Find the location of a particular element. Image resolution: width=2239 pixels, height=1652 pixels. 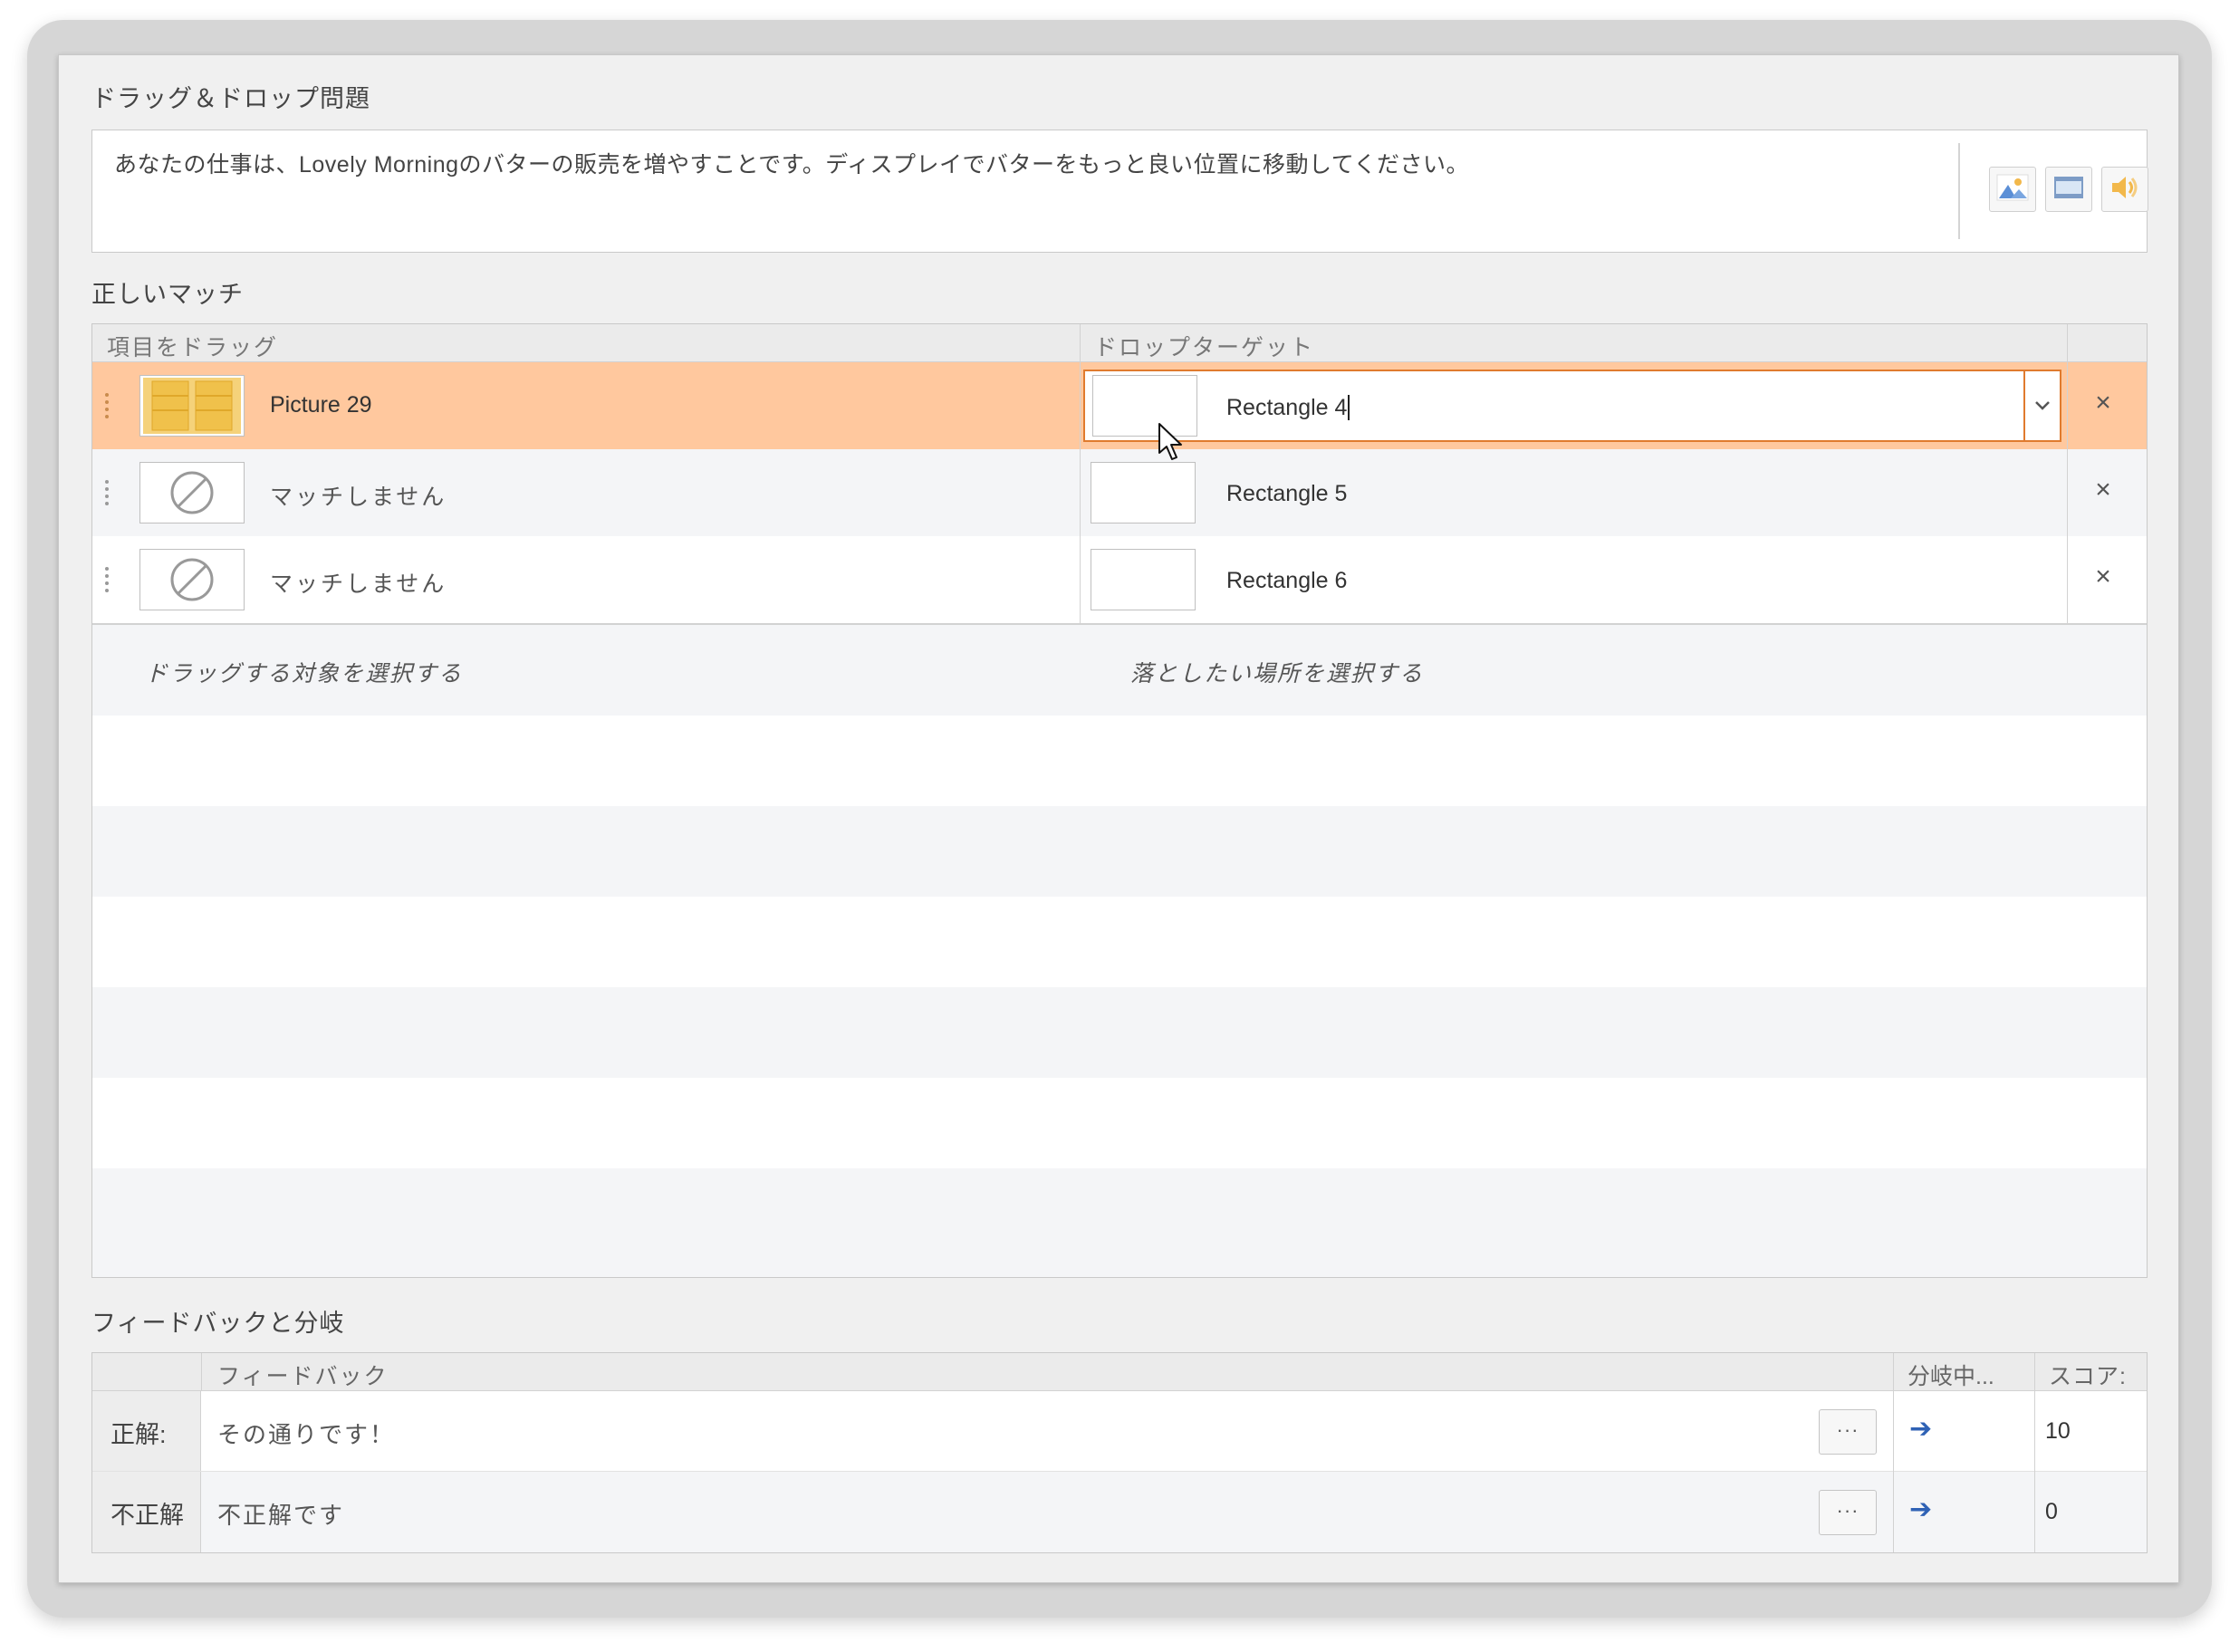

insert-video-button is located at coordinates (2069, 189).